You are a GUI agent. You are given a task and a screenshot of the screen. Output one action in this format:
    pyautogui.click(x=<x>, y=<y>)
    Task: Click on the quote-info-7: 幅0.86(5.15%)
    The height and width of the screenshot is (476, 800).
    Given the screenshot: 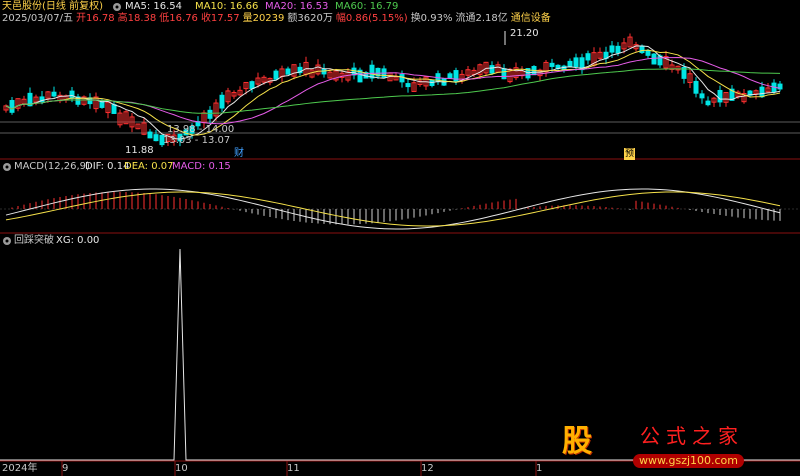 What is the action you would take?
    pyautogui.click(x=371, y=18)
    